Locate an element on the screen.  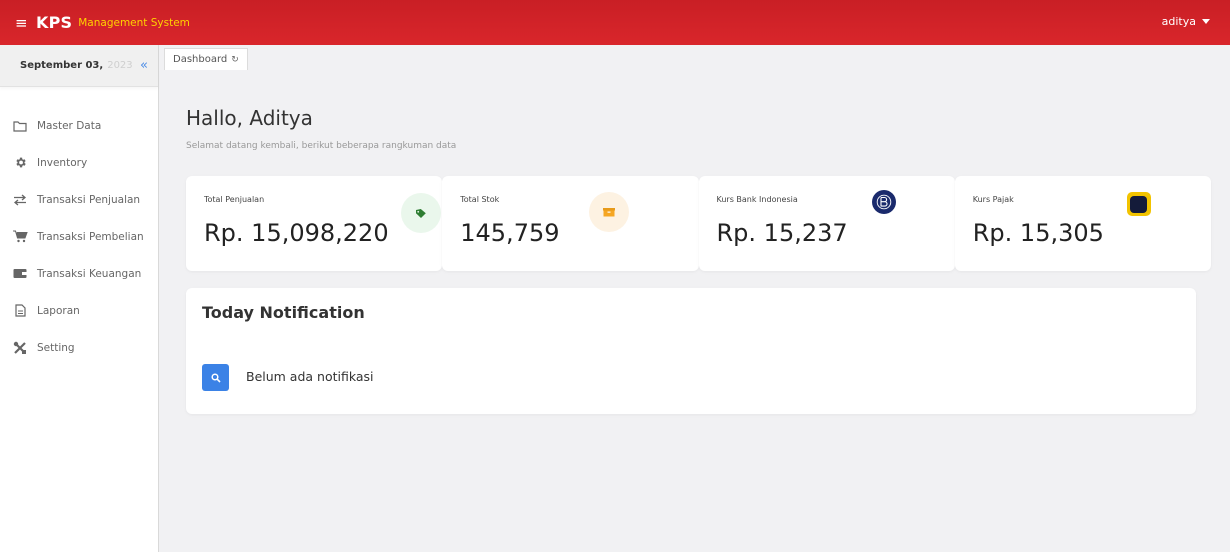
sidebar-item-master-data: Master Data is located at coordinates (79, 125).